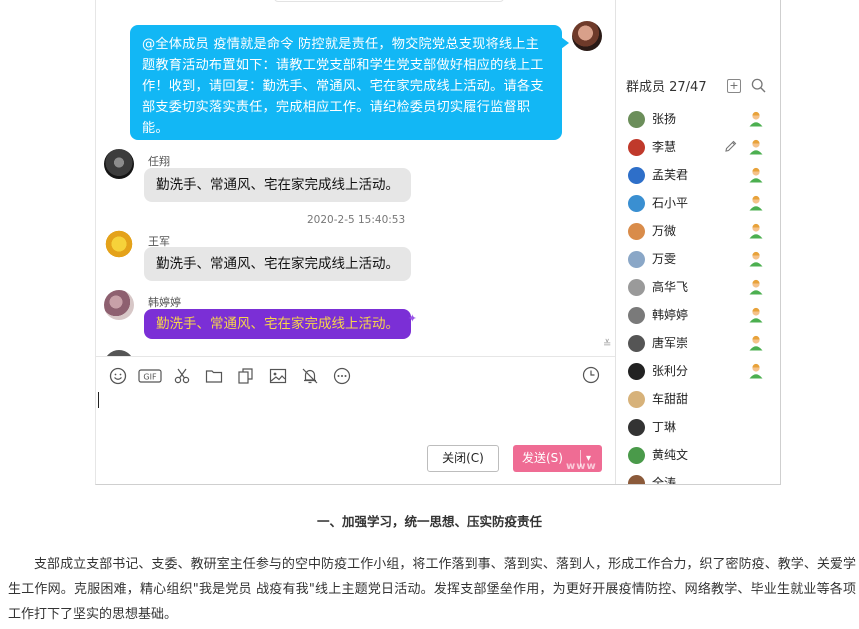  I want to click on edit-icon, so click(731, 146).